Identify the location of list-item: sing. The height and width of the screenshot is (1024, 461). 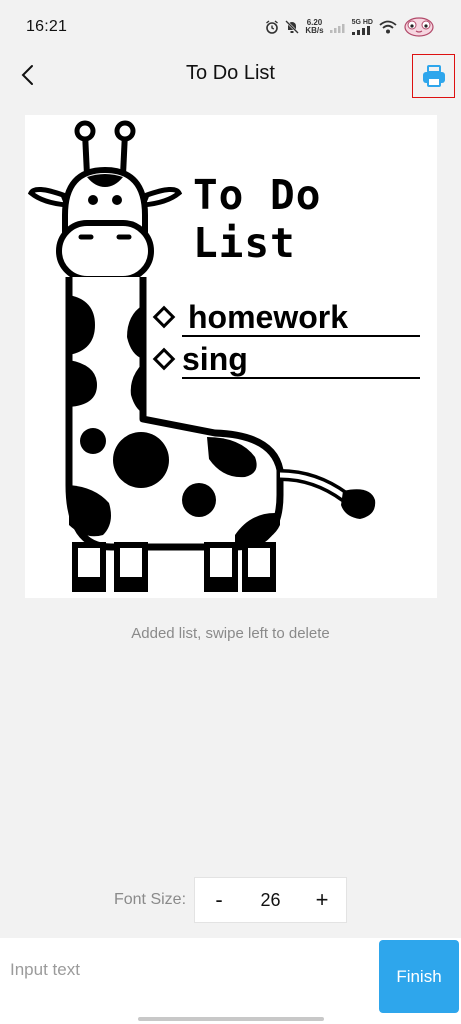
(286, 360).